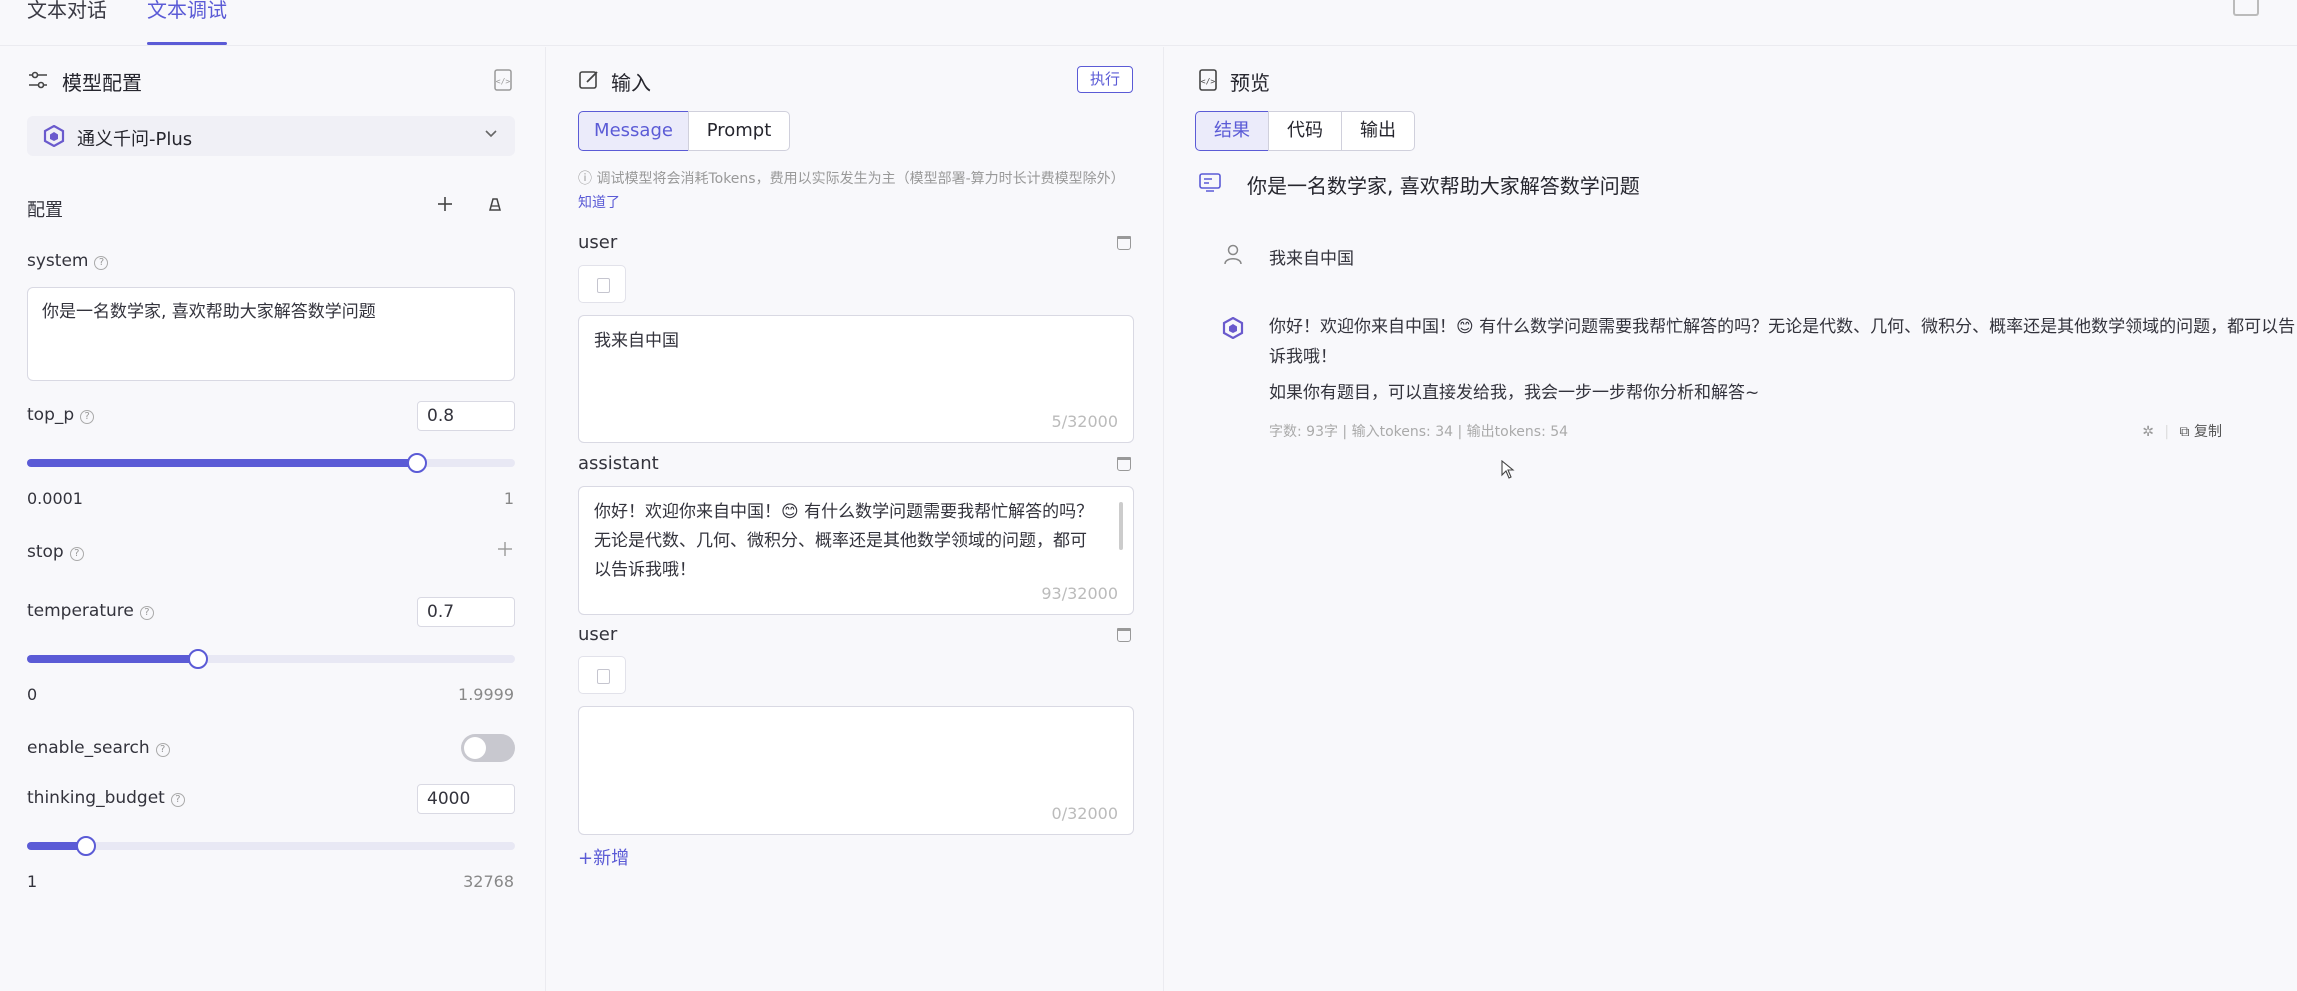  What do you see at coordinates (271, 659) in the screenshot?
I see `temperature-slider` at bounding box center [271, 659].